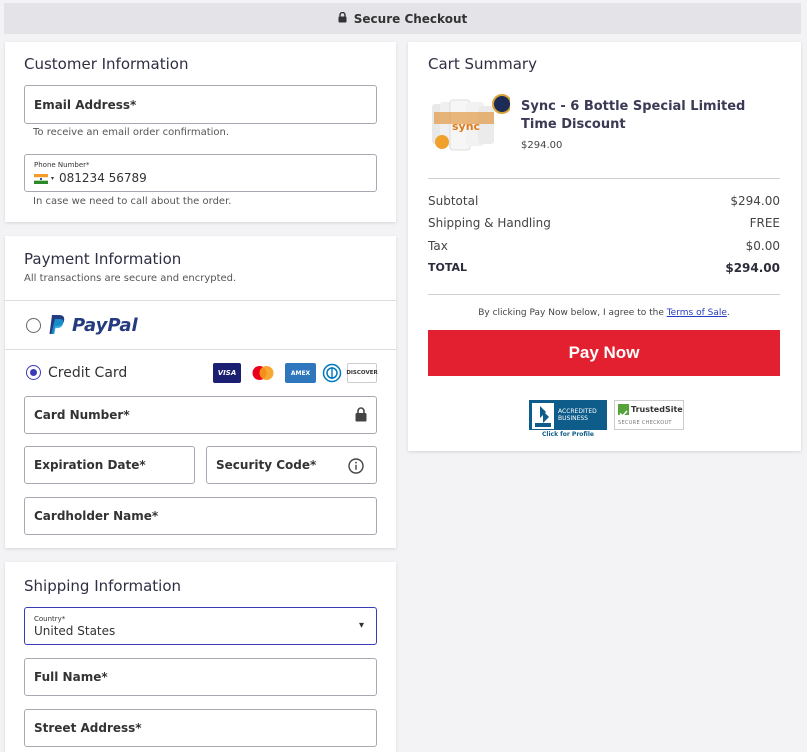 The image size is (807, 752). I want to click on credit-card-radio, so click(33, 372).